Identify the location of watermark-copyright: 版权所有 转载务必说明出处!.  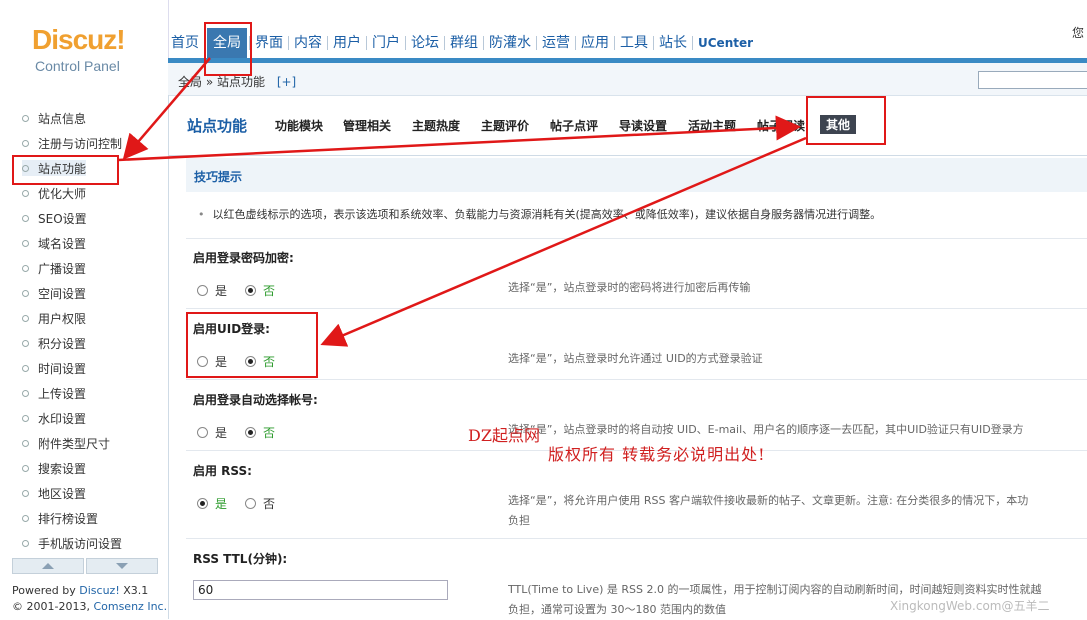
(657, 454).